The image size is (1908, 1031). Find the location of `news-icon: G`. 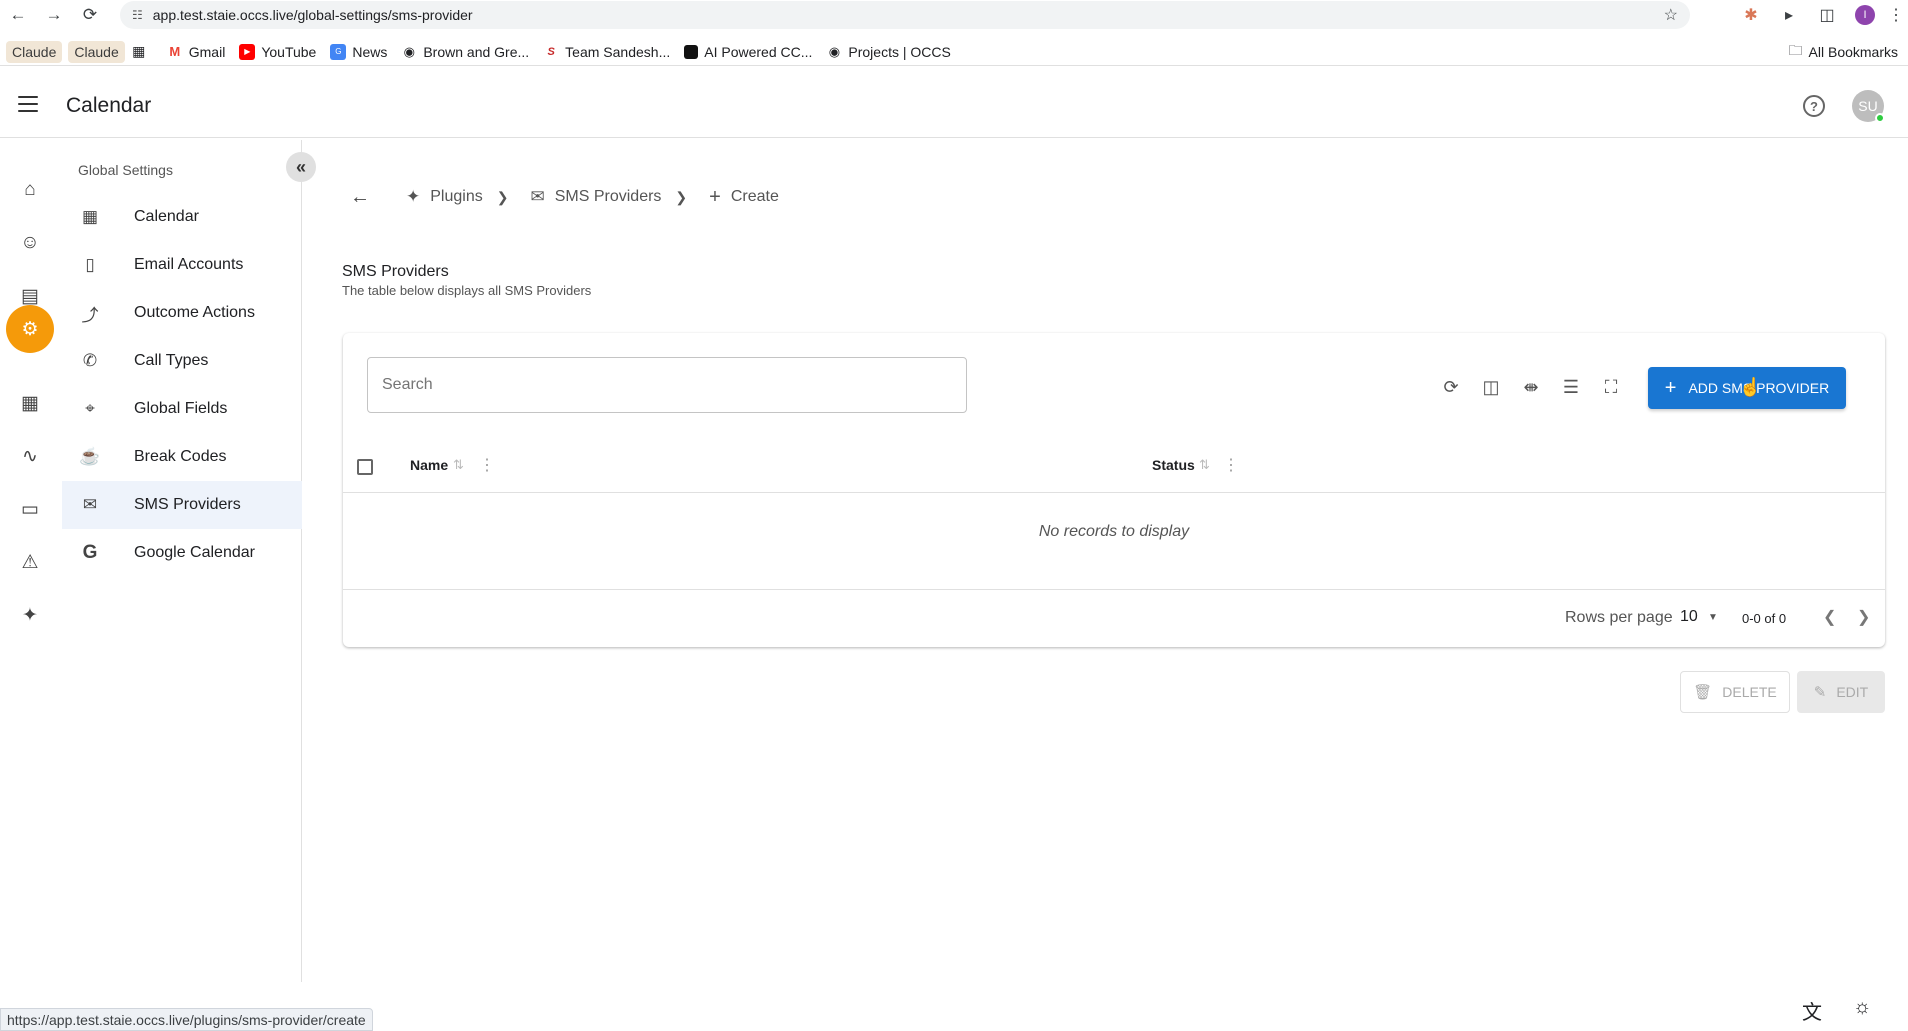

news-icon: G is located at coordinates (338, 51).